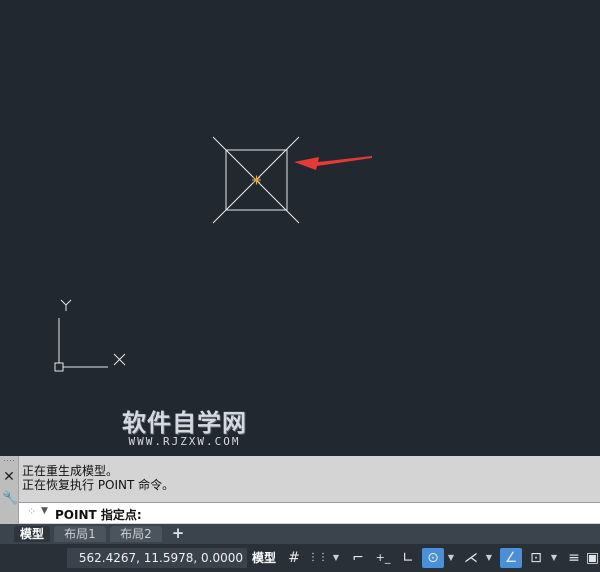  I want to click on drag-grip-icon, so click(9, 461).